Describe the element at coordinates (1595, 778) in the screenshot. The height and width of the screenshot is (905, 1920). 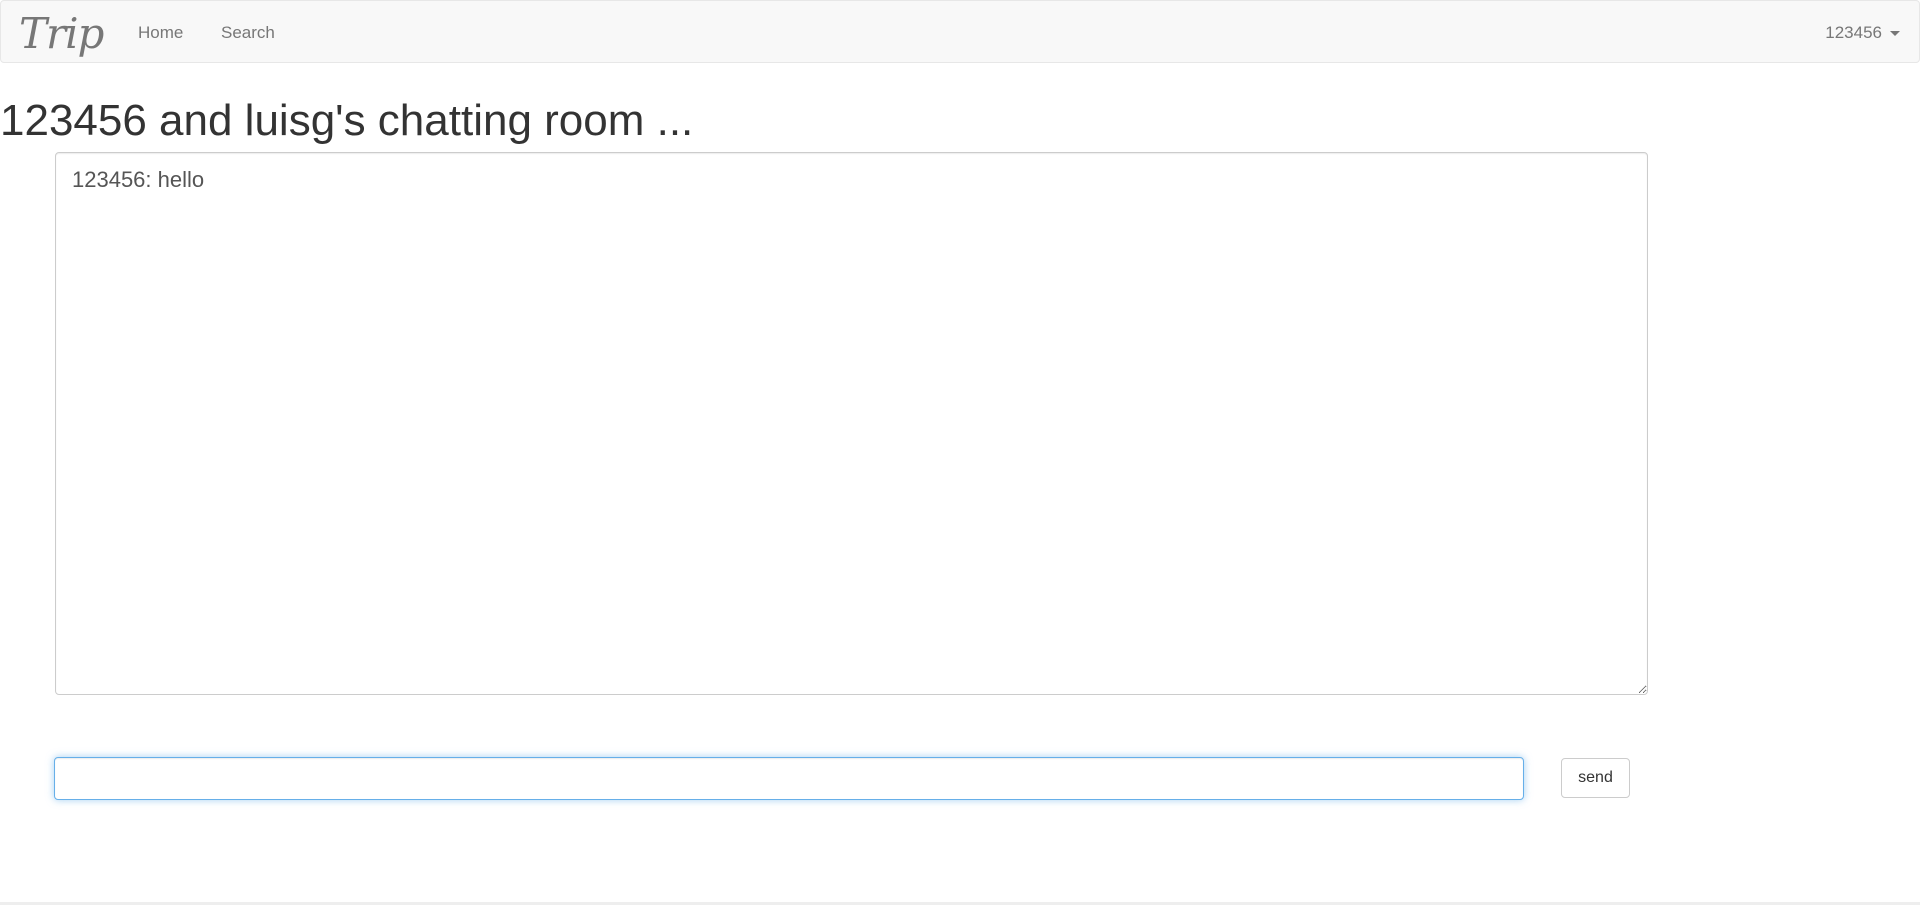
I see `send-button: send` at that location.